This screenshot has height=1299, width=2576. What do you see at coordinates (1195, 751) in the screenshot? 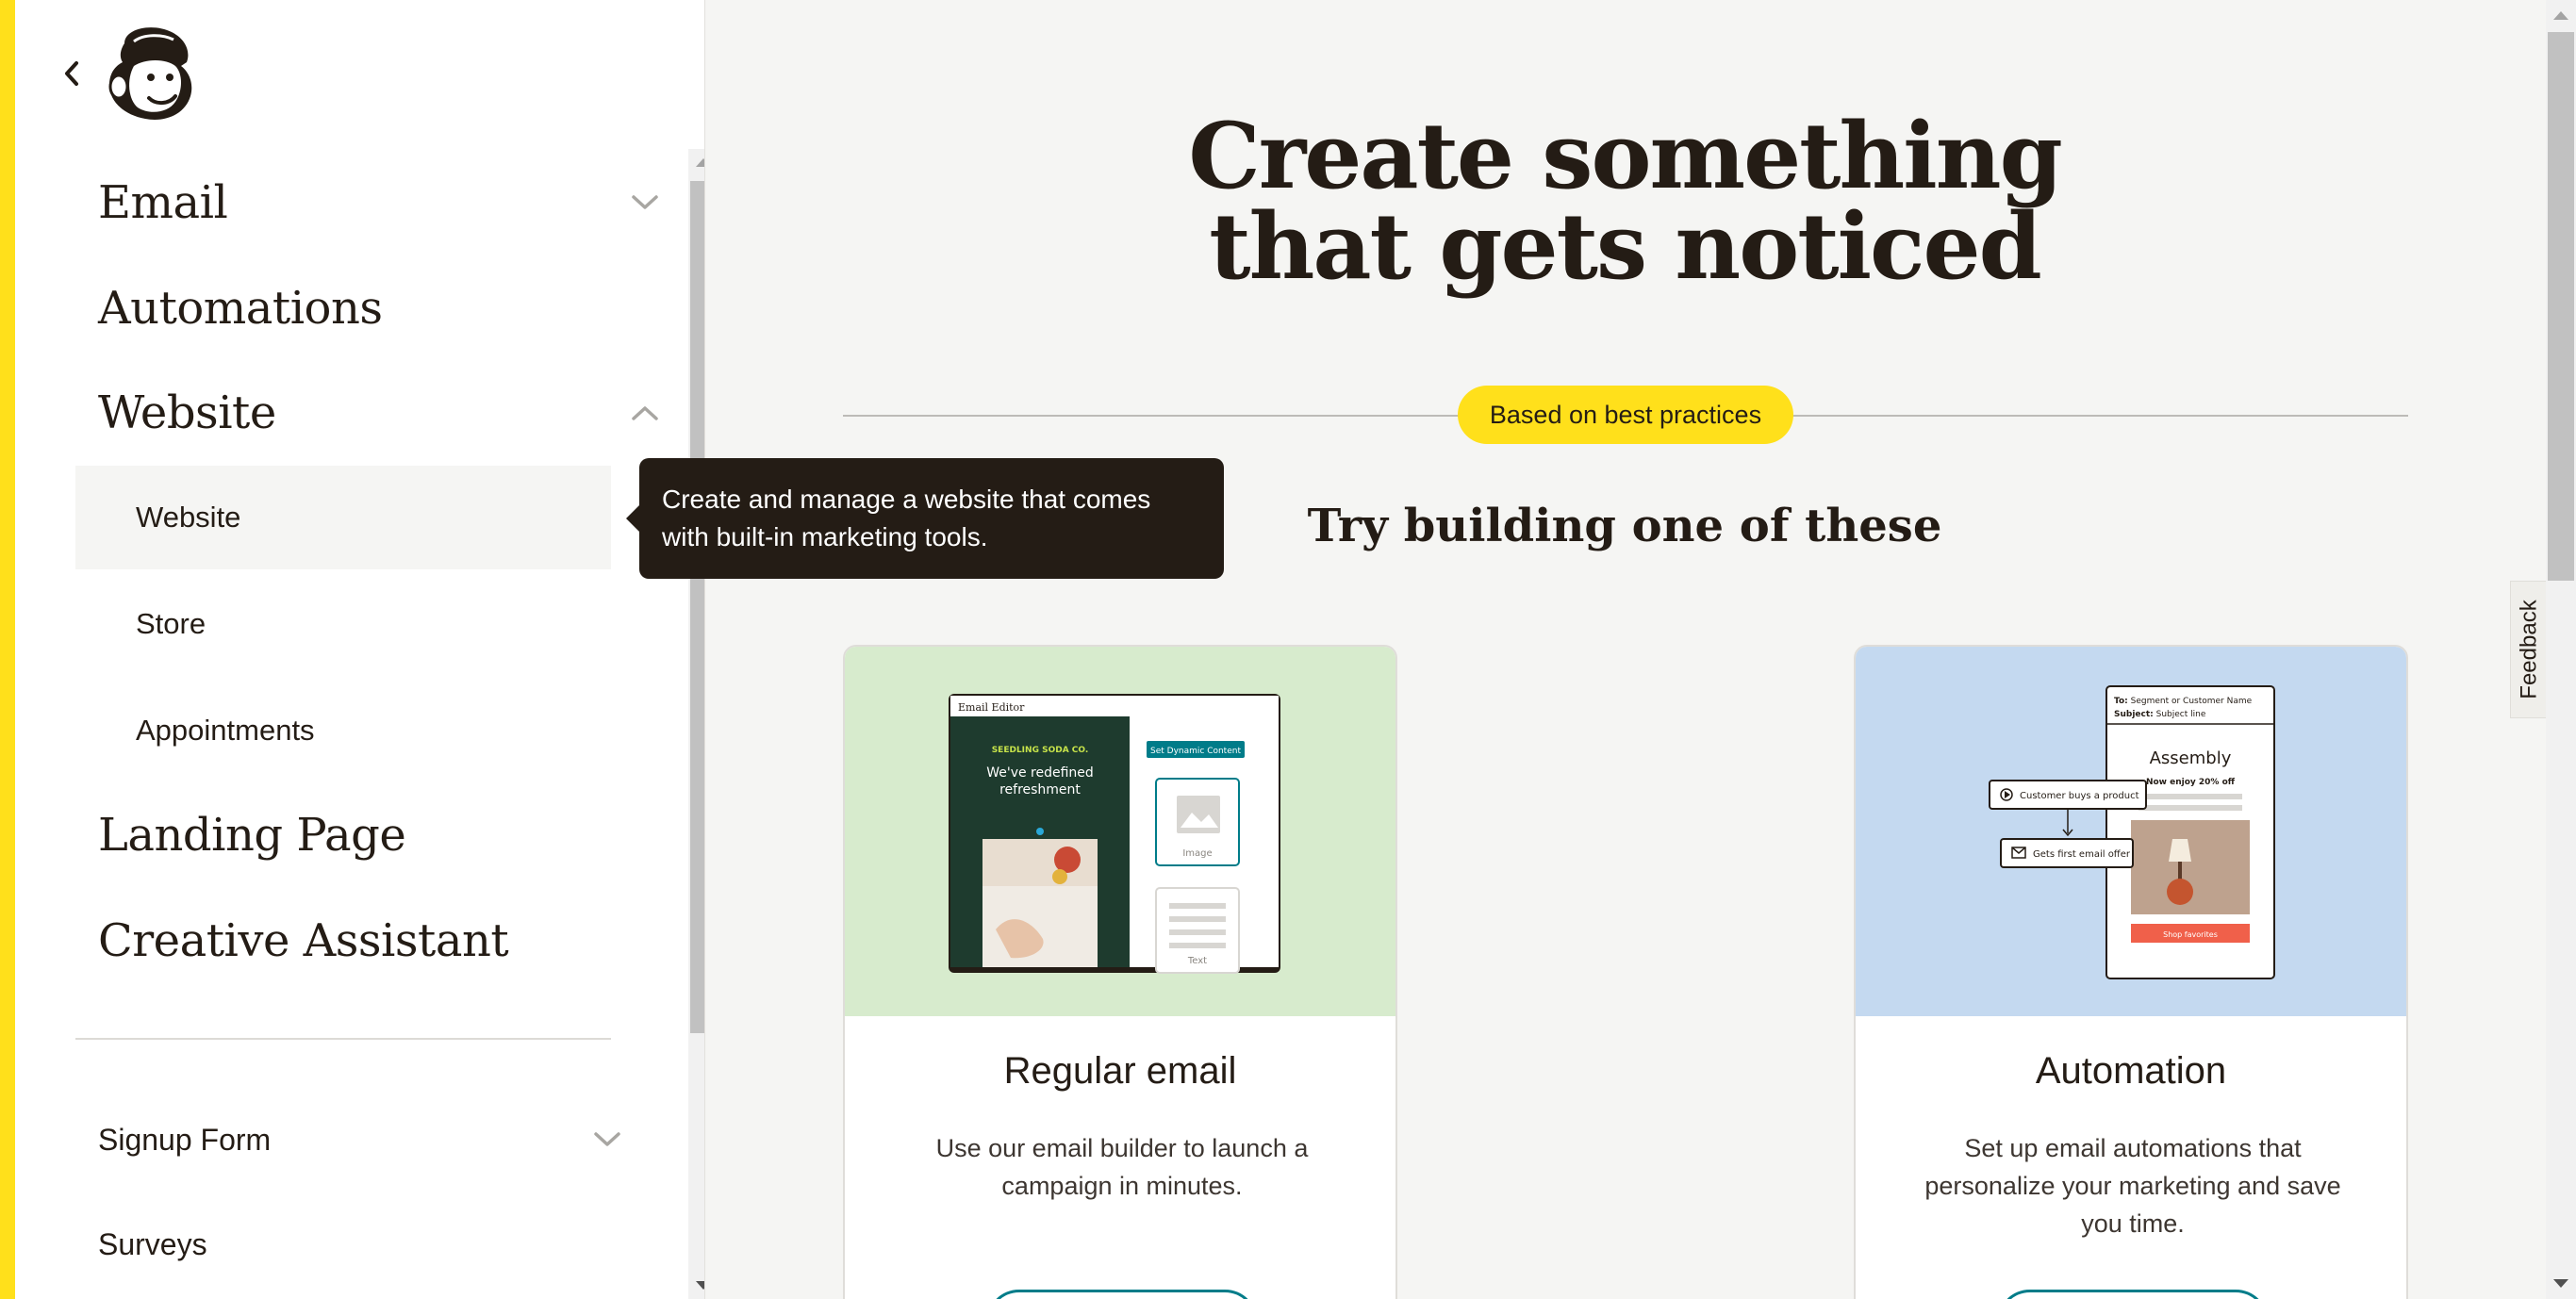
I see `mock-dynamic-button: Set Dynamic Content` at bounding box center [1195, 751].